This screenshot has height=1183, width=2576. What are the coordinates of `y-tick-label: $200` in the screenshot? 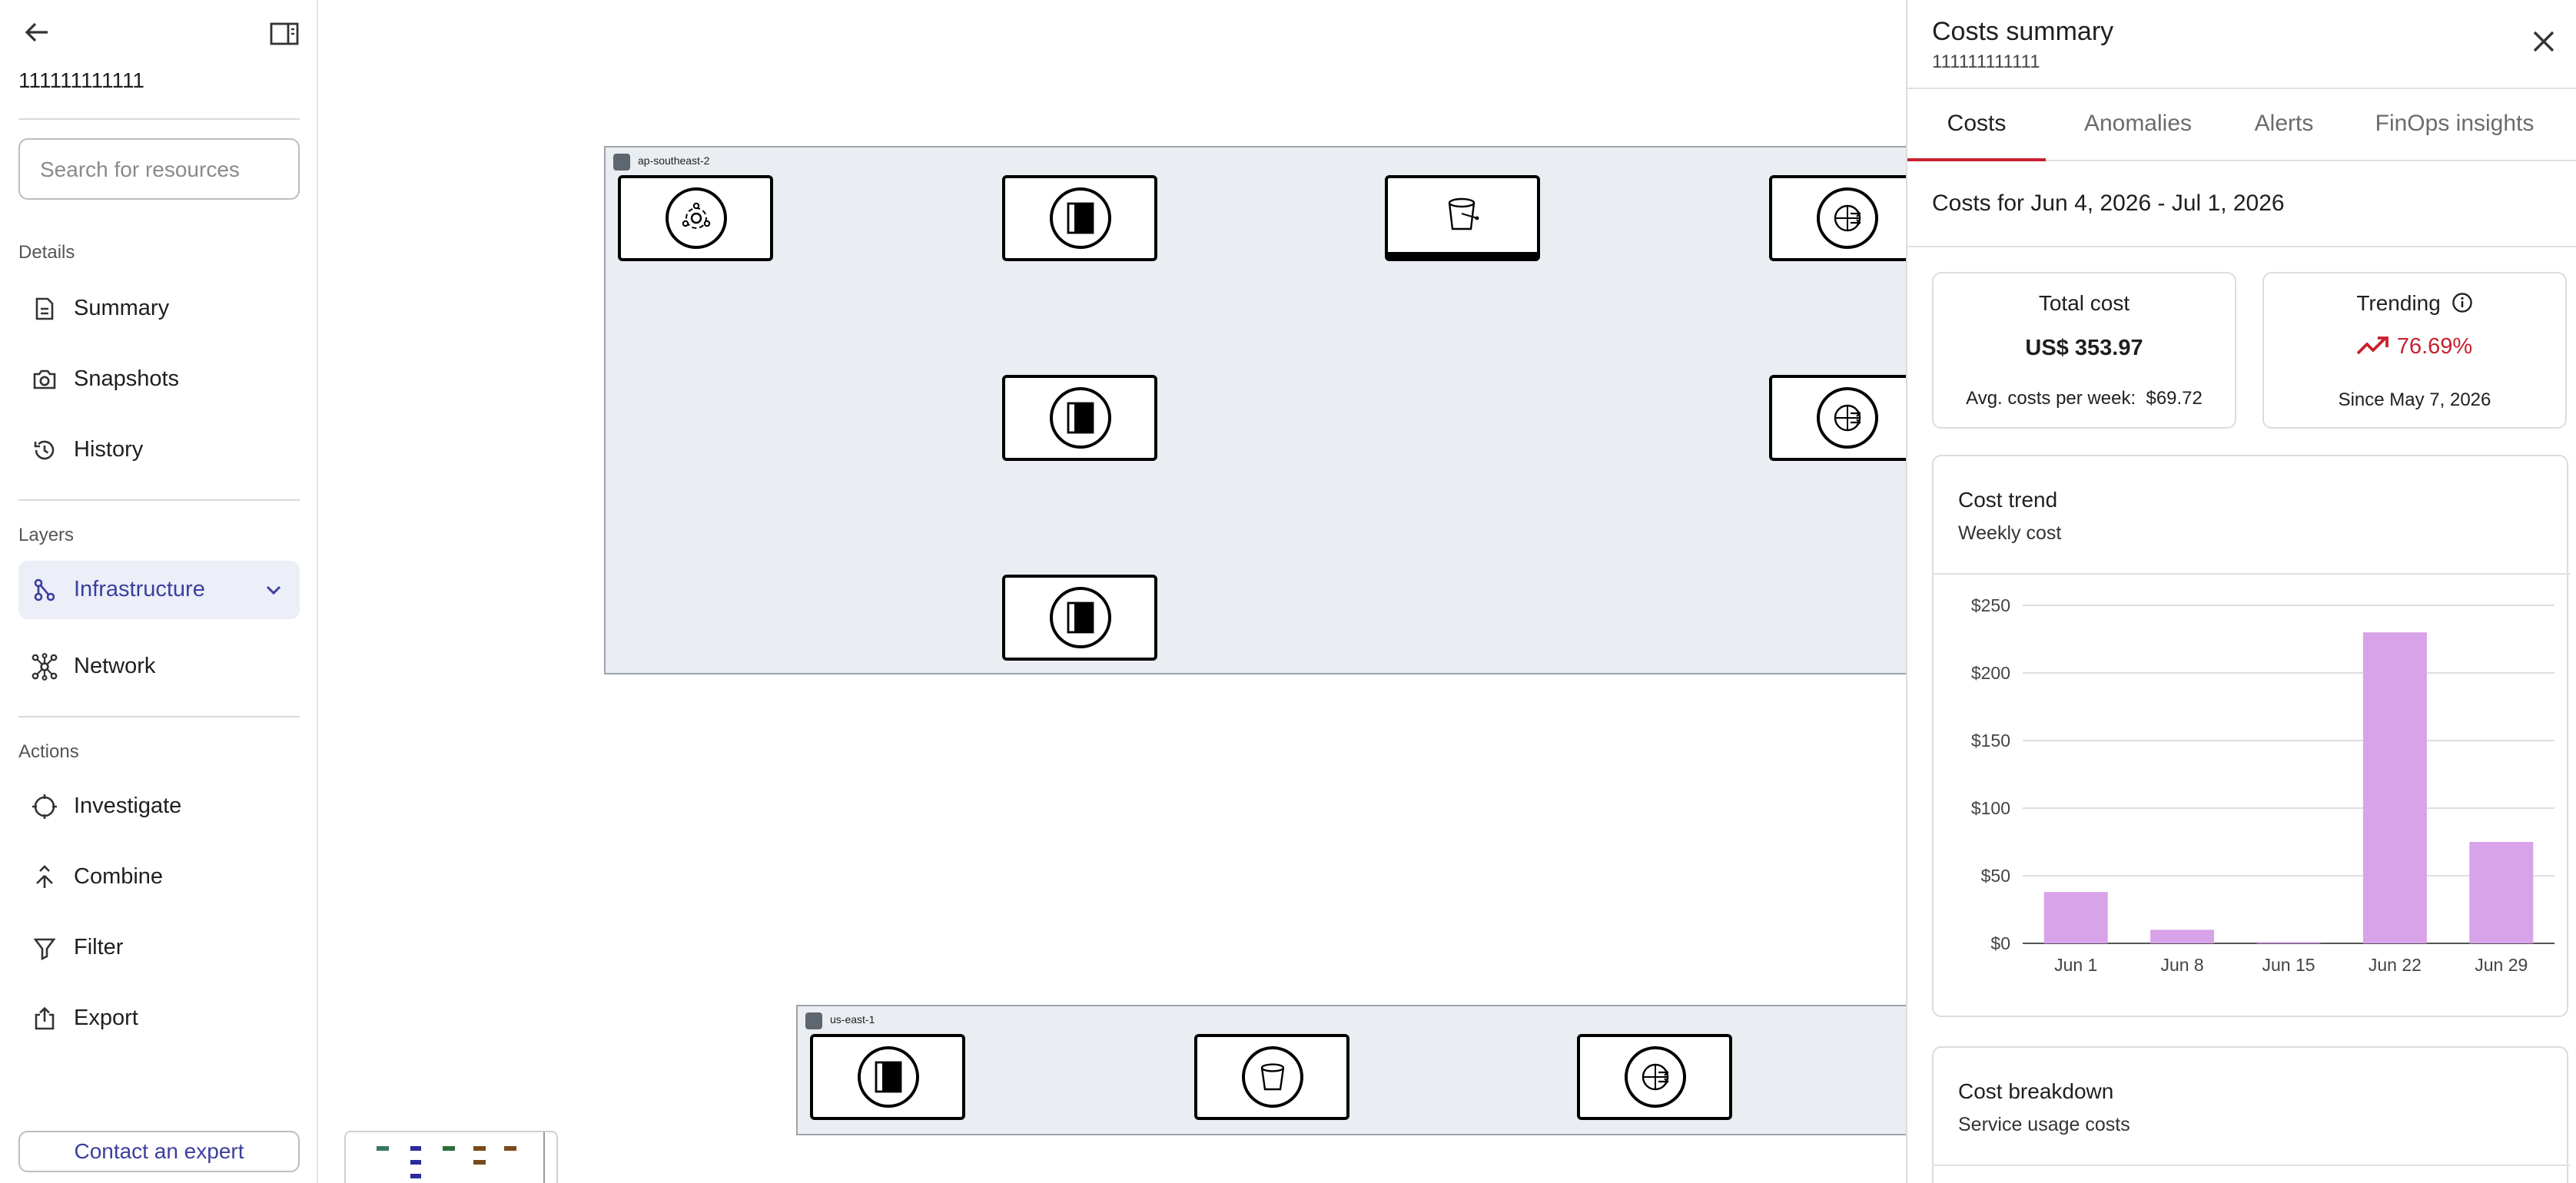 It's located at (1991, 673).